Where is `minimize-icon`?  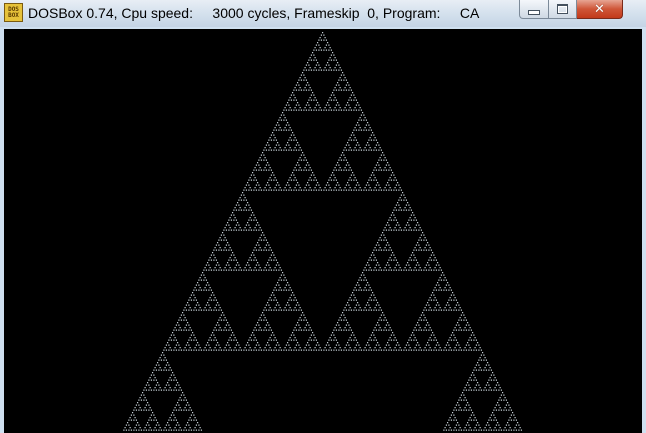 minimize-icon is located at coordinates (534, 12).